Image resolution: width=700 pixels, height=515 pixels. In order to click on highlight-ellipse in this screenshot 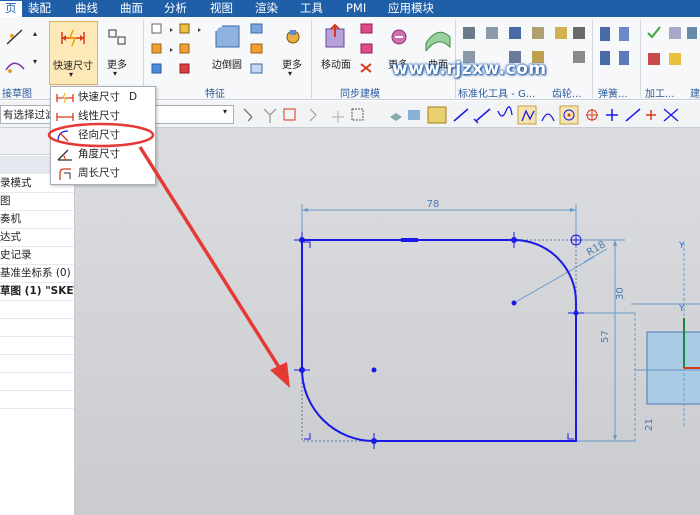, I will do `click(101, 135)`.